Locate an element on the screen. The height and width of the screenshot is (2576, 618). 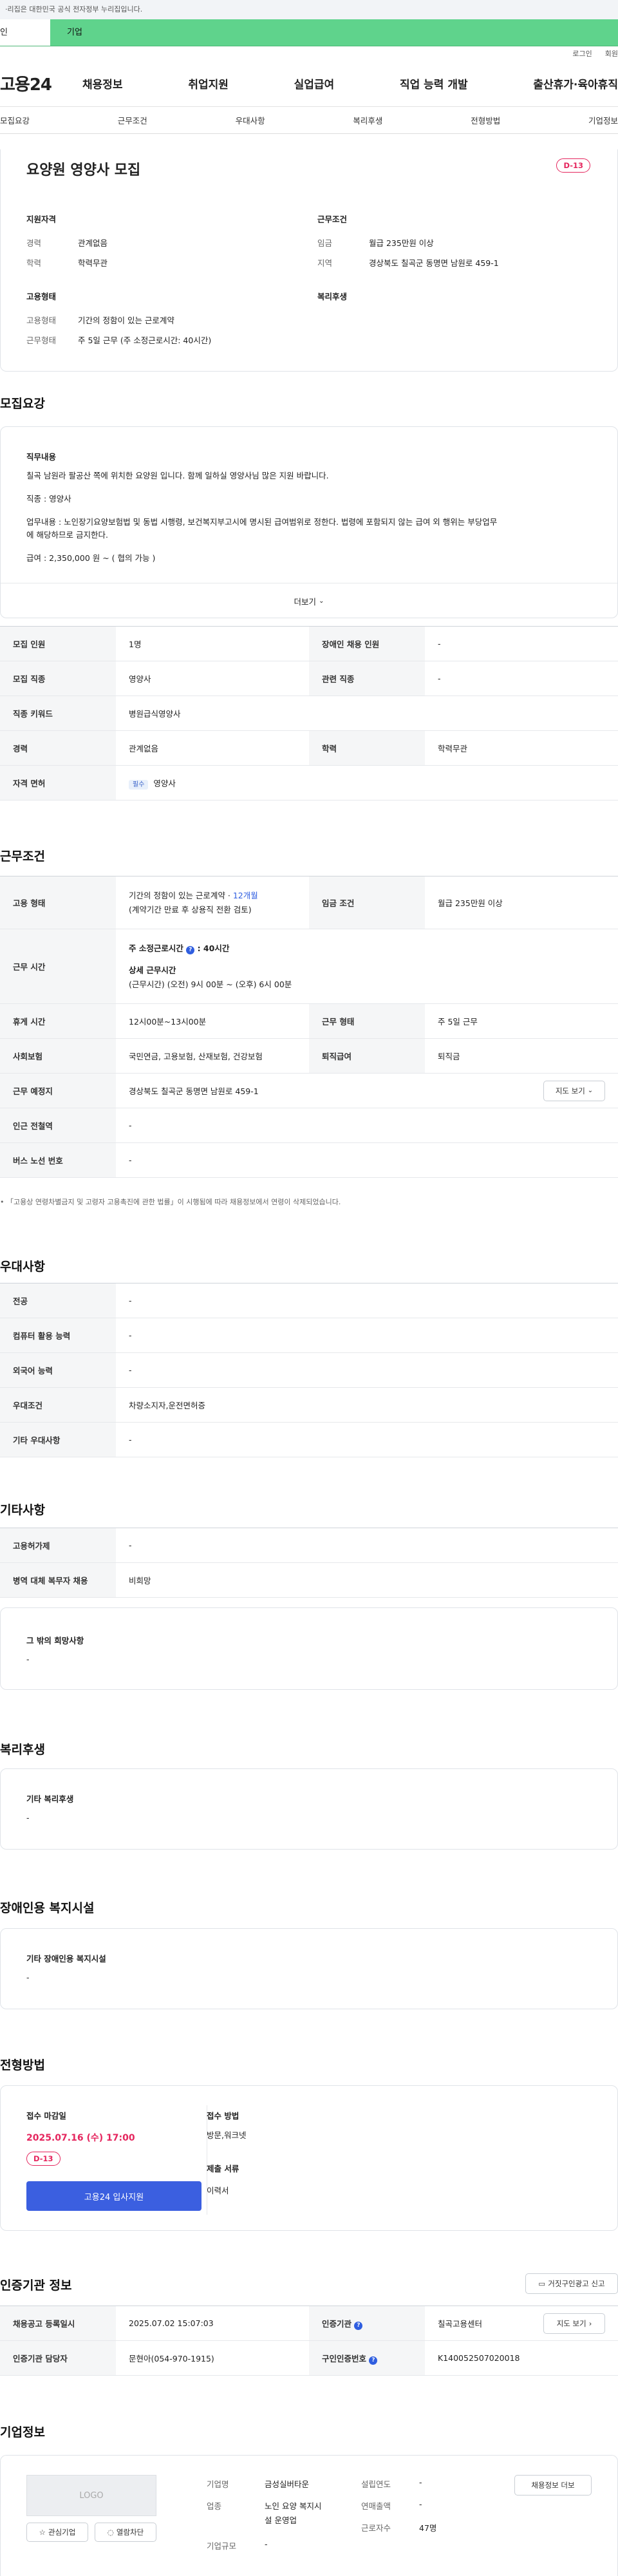
gnb-maternity-leave: 출산휴가·육아휴직 is located at coordinates (576, 83).